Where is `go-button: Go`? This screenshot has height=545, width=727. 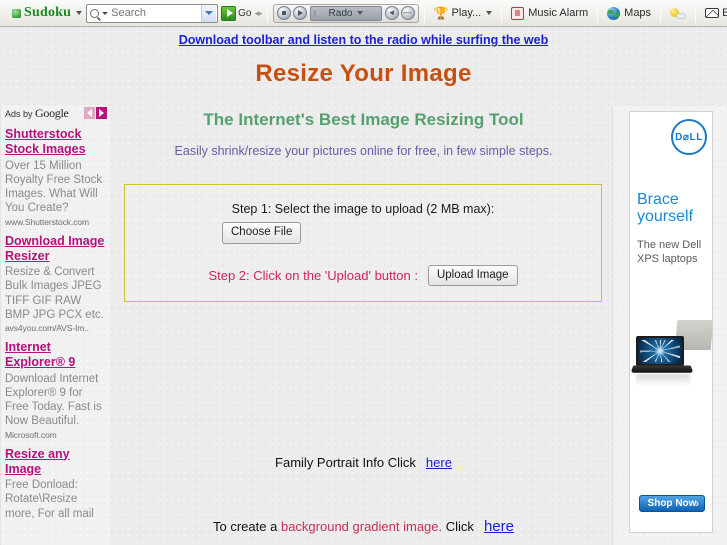
go-button: Go is located at coordinates (236, 13).